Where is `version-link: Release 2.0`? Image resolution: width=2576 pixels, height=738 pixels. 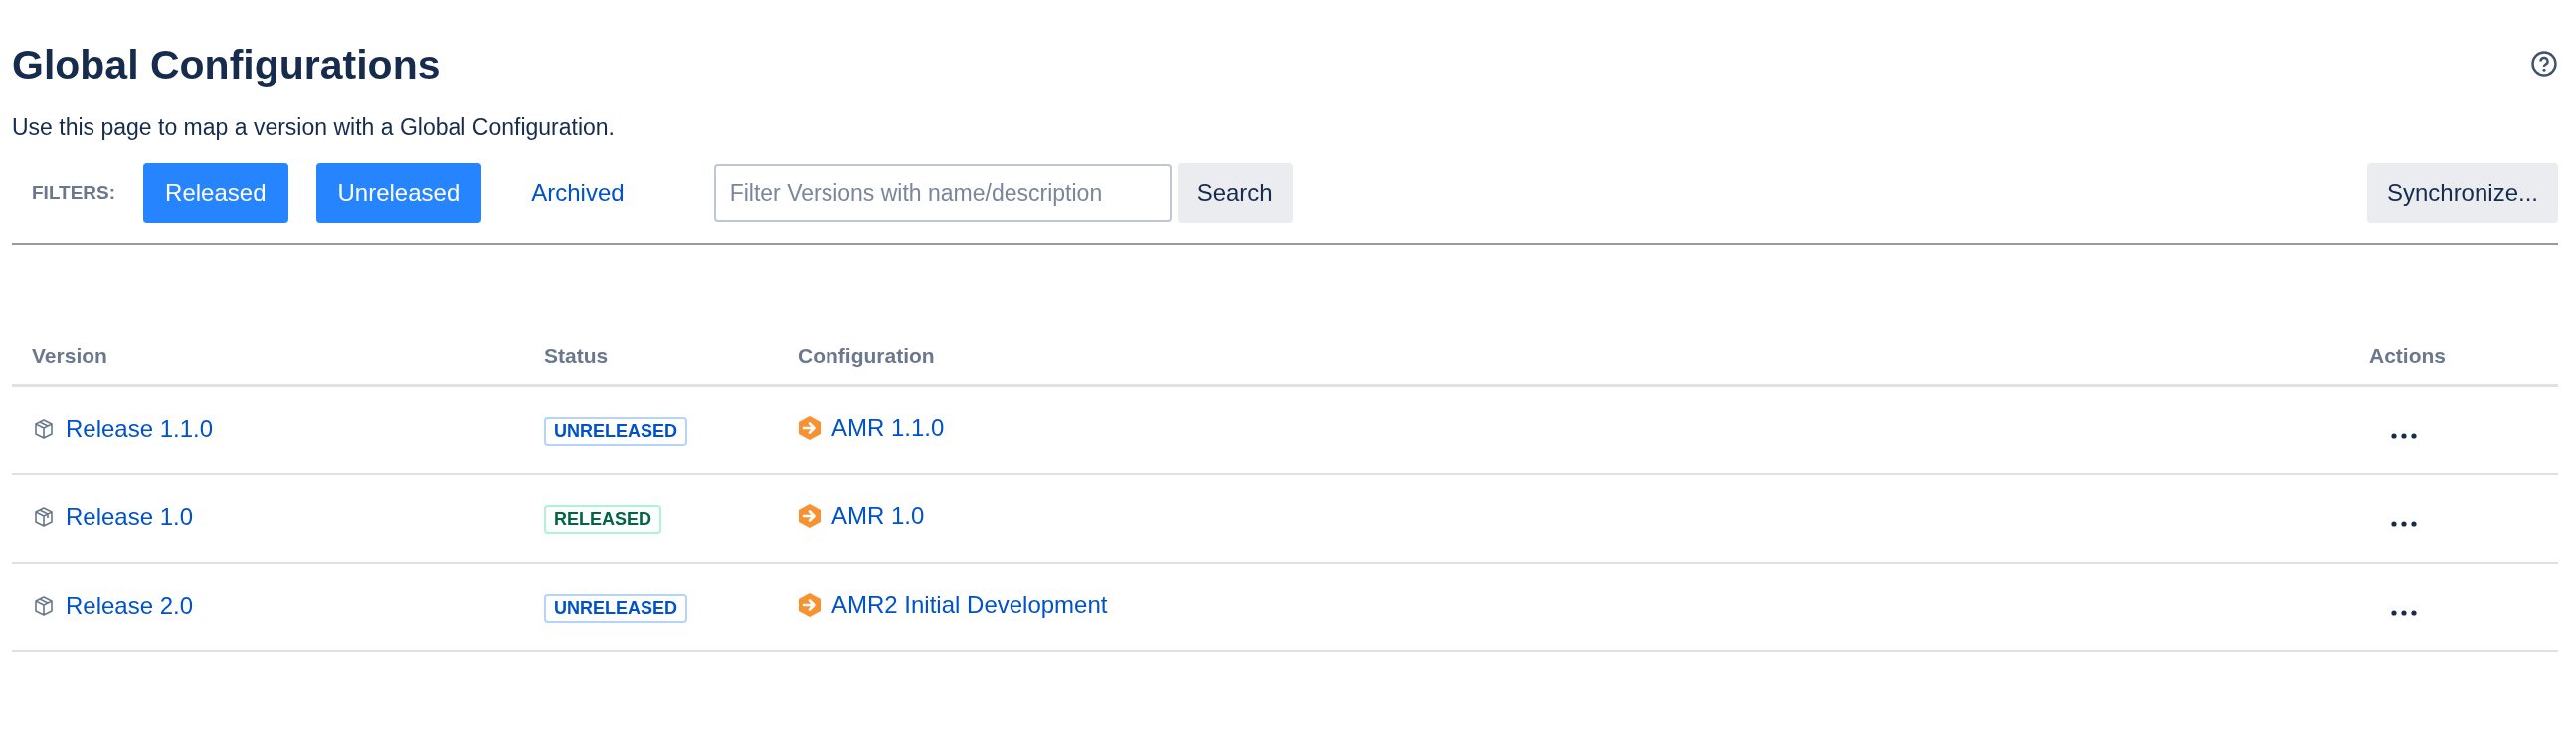 version-link: Release 2.0 is located at coordinates (130, 606).